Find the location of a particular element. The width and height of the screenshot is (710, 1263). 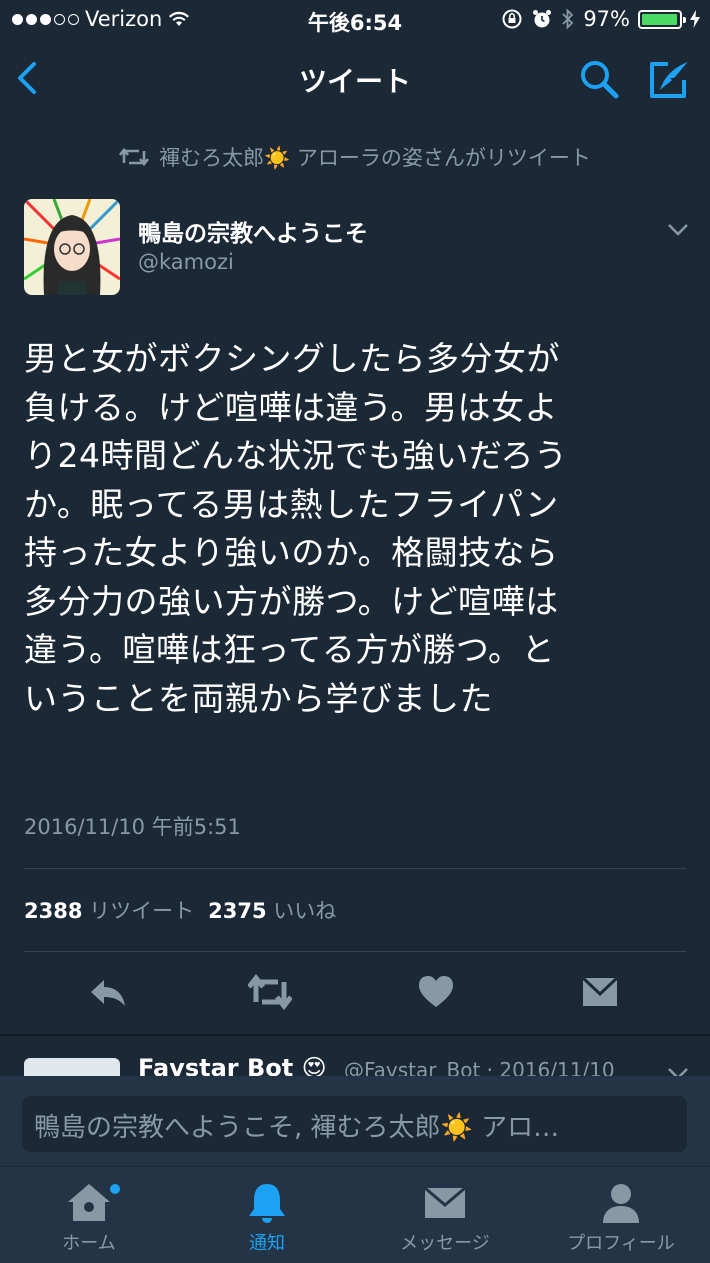

tab-label: 通知 is located at coordinates (267, 1243).